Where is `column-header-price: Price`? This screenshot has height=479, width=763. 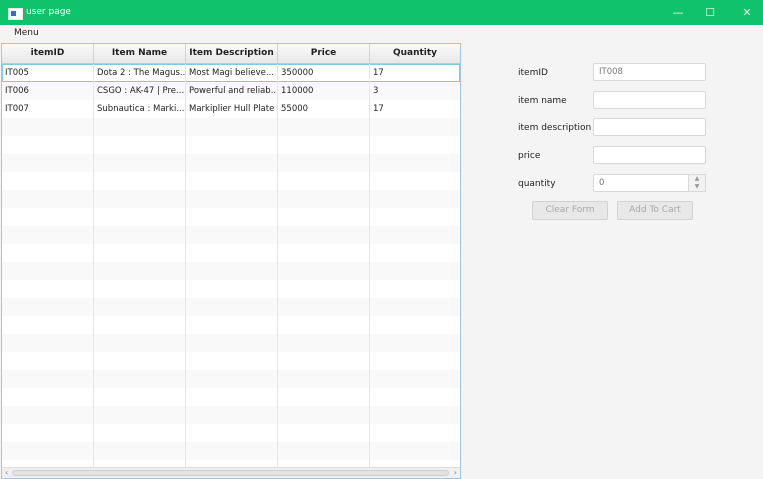
column-header-price: Price is located at coordinates (324, 53).